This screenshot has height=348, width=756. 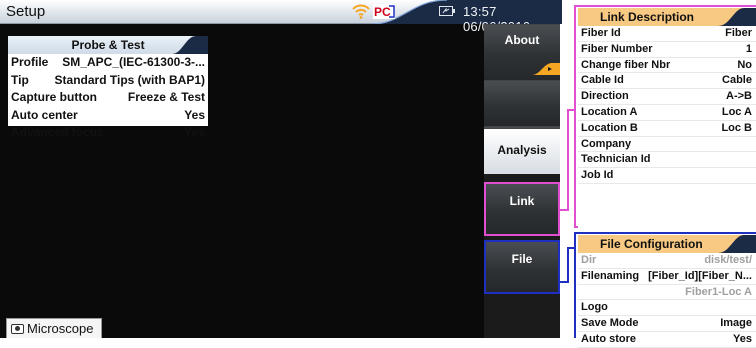 What do you see at coordinates (281, 17) in the screenshot?
I see `title-bar: Setup PC 13:57 06/06/2016` at bounding box center [281, 17].